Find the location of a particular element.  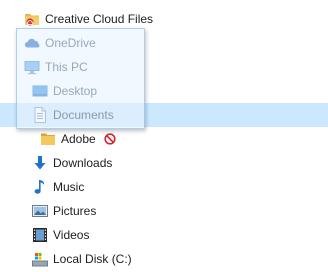

creative-cloud-folder-icon is located at coordinates (32, 19).